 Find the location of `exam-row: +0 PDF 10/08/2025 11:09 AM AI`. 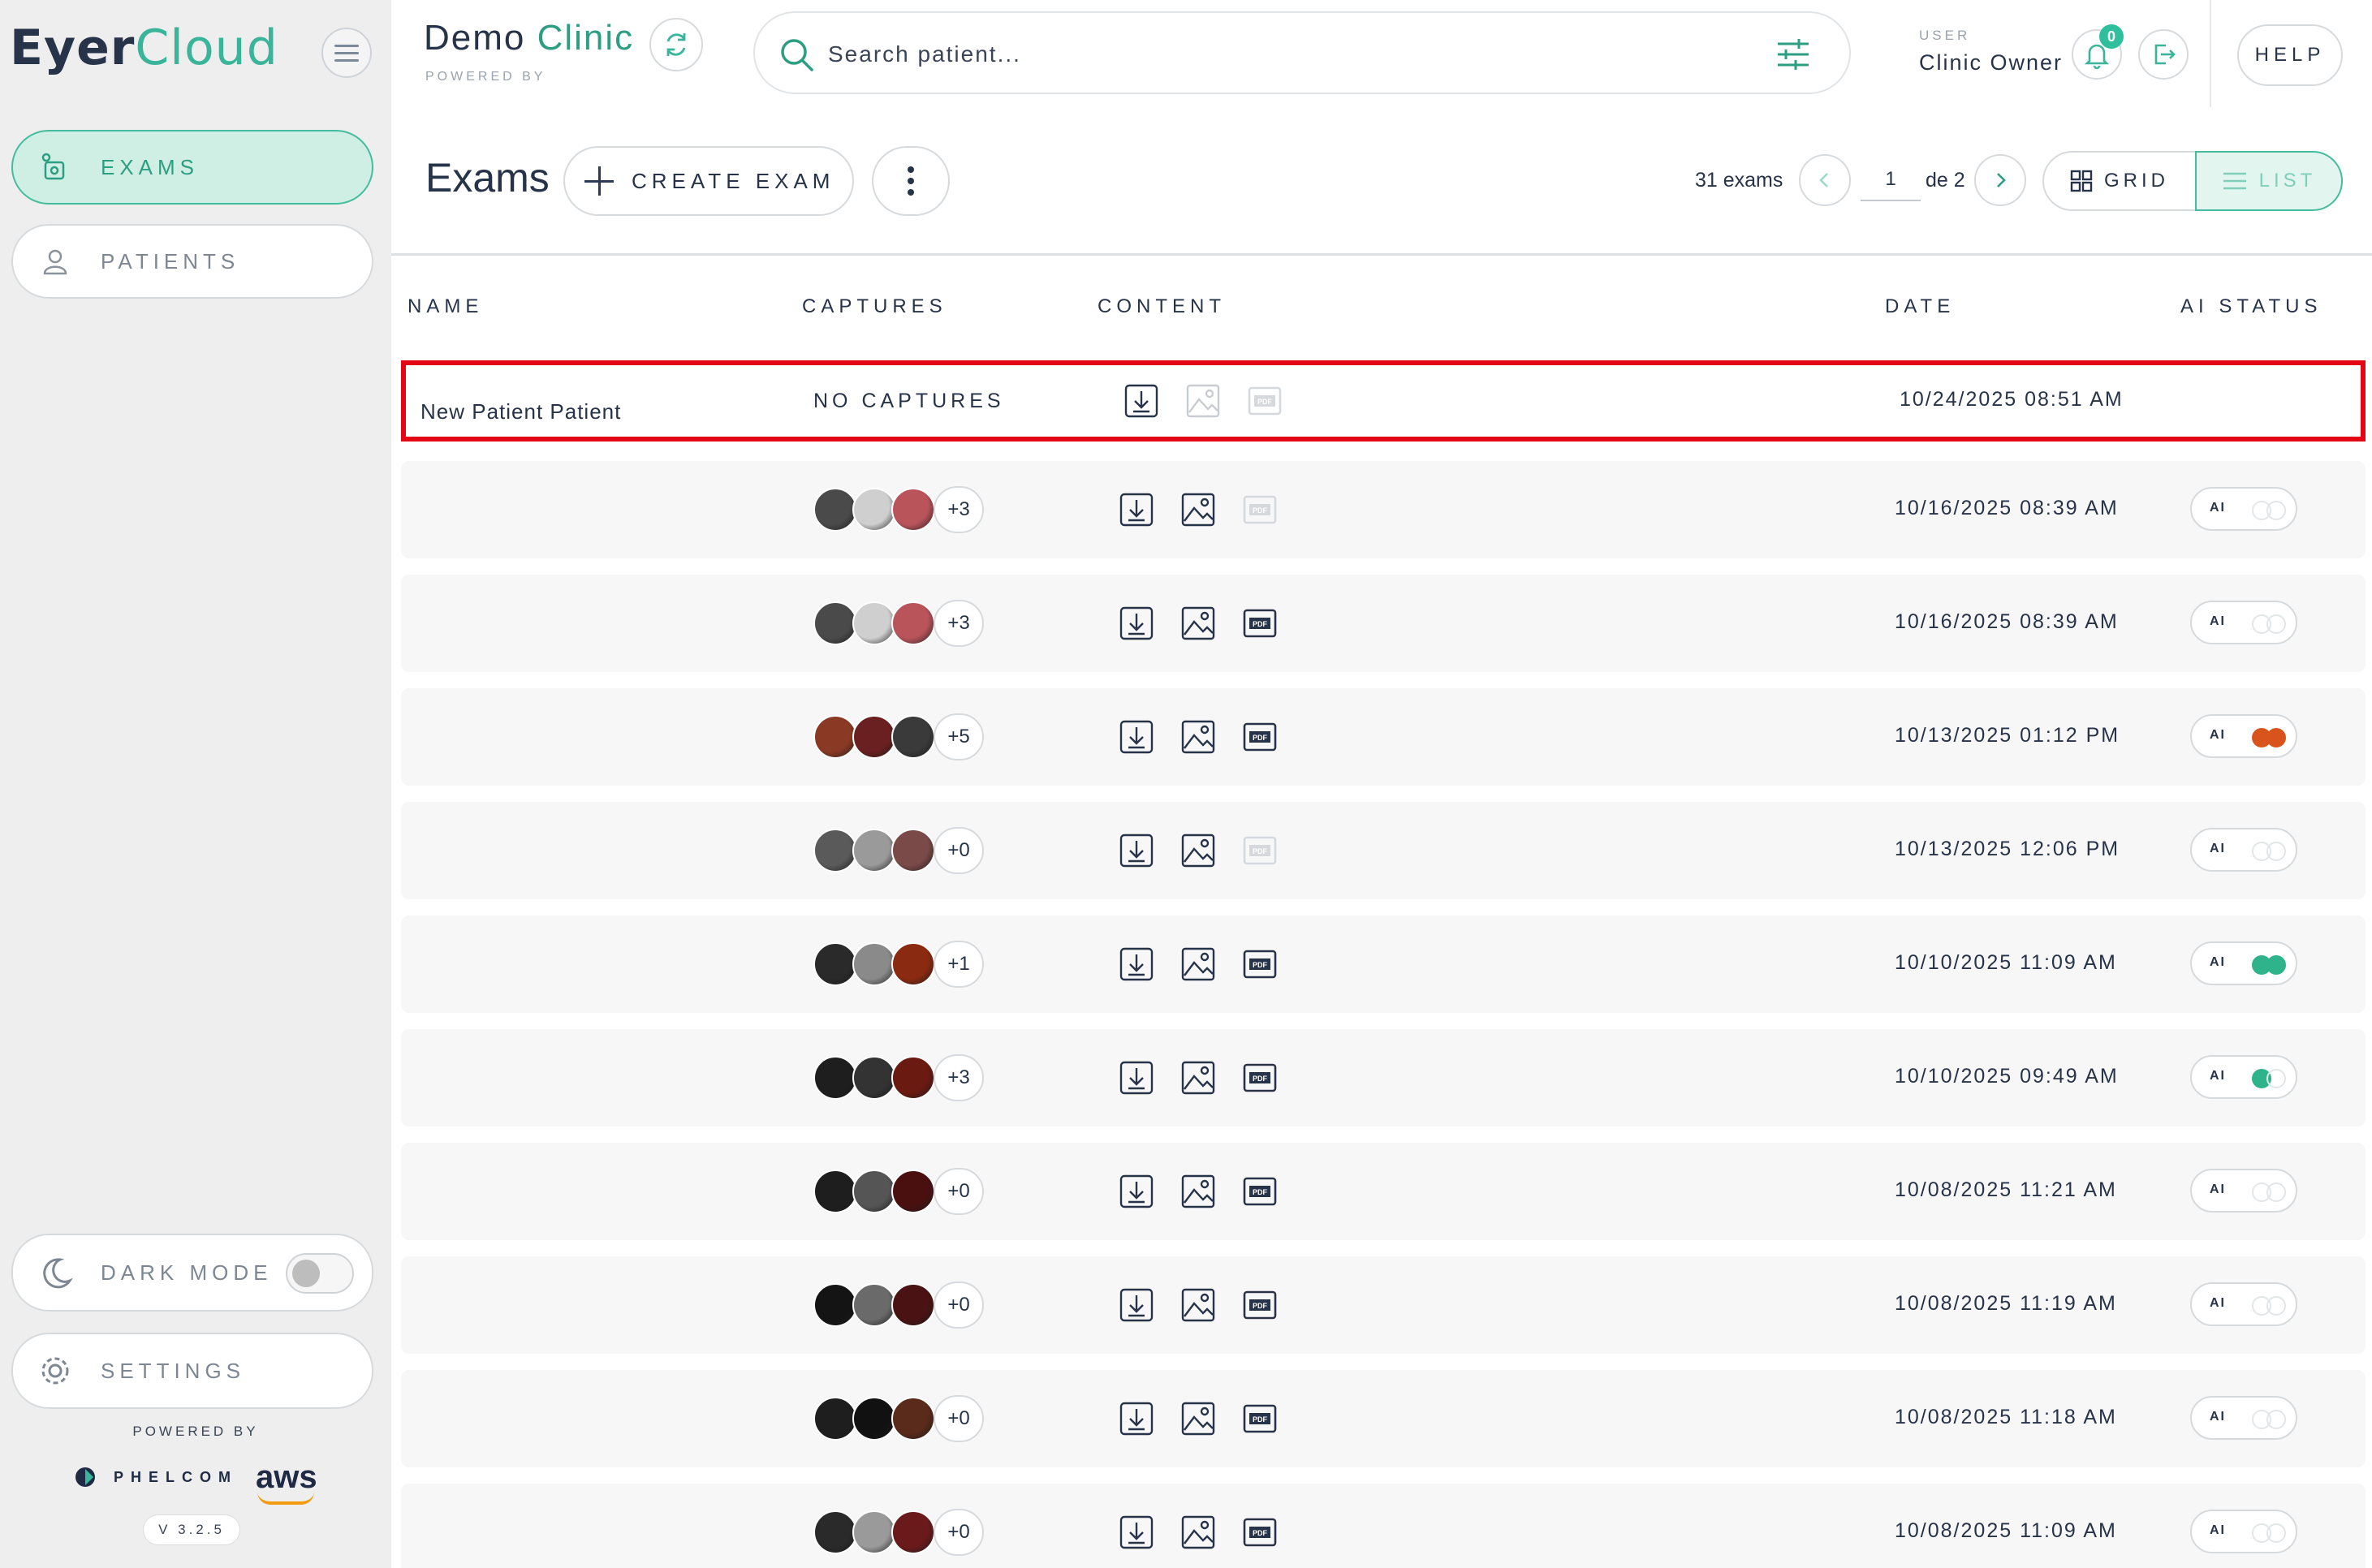

exam-row: +0 PDF 10/08/2025 11:09 AM AI is located at coordinates (1383, 1526).